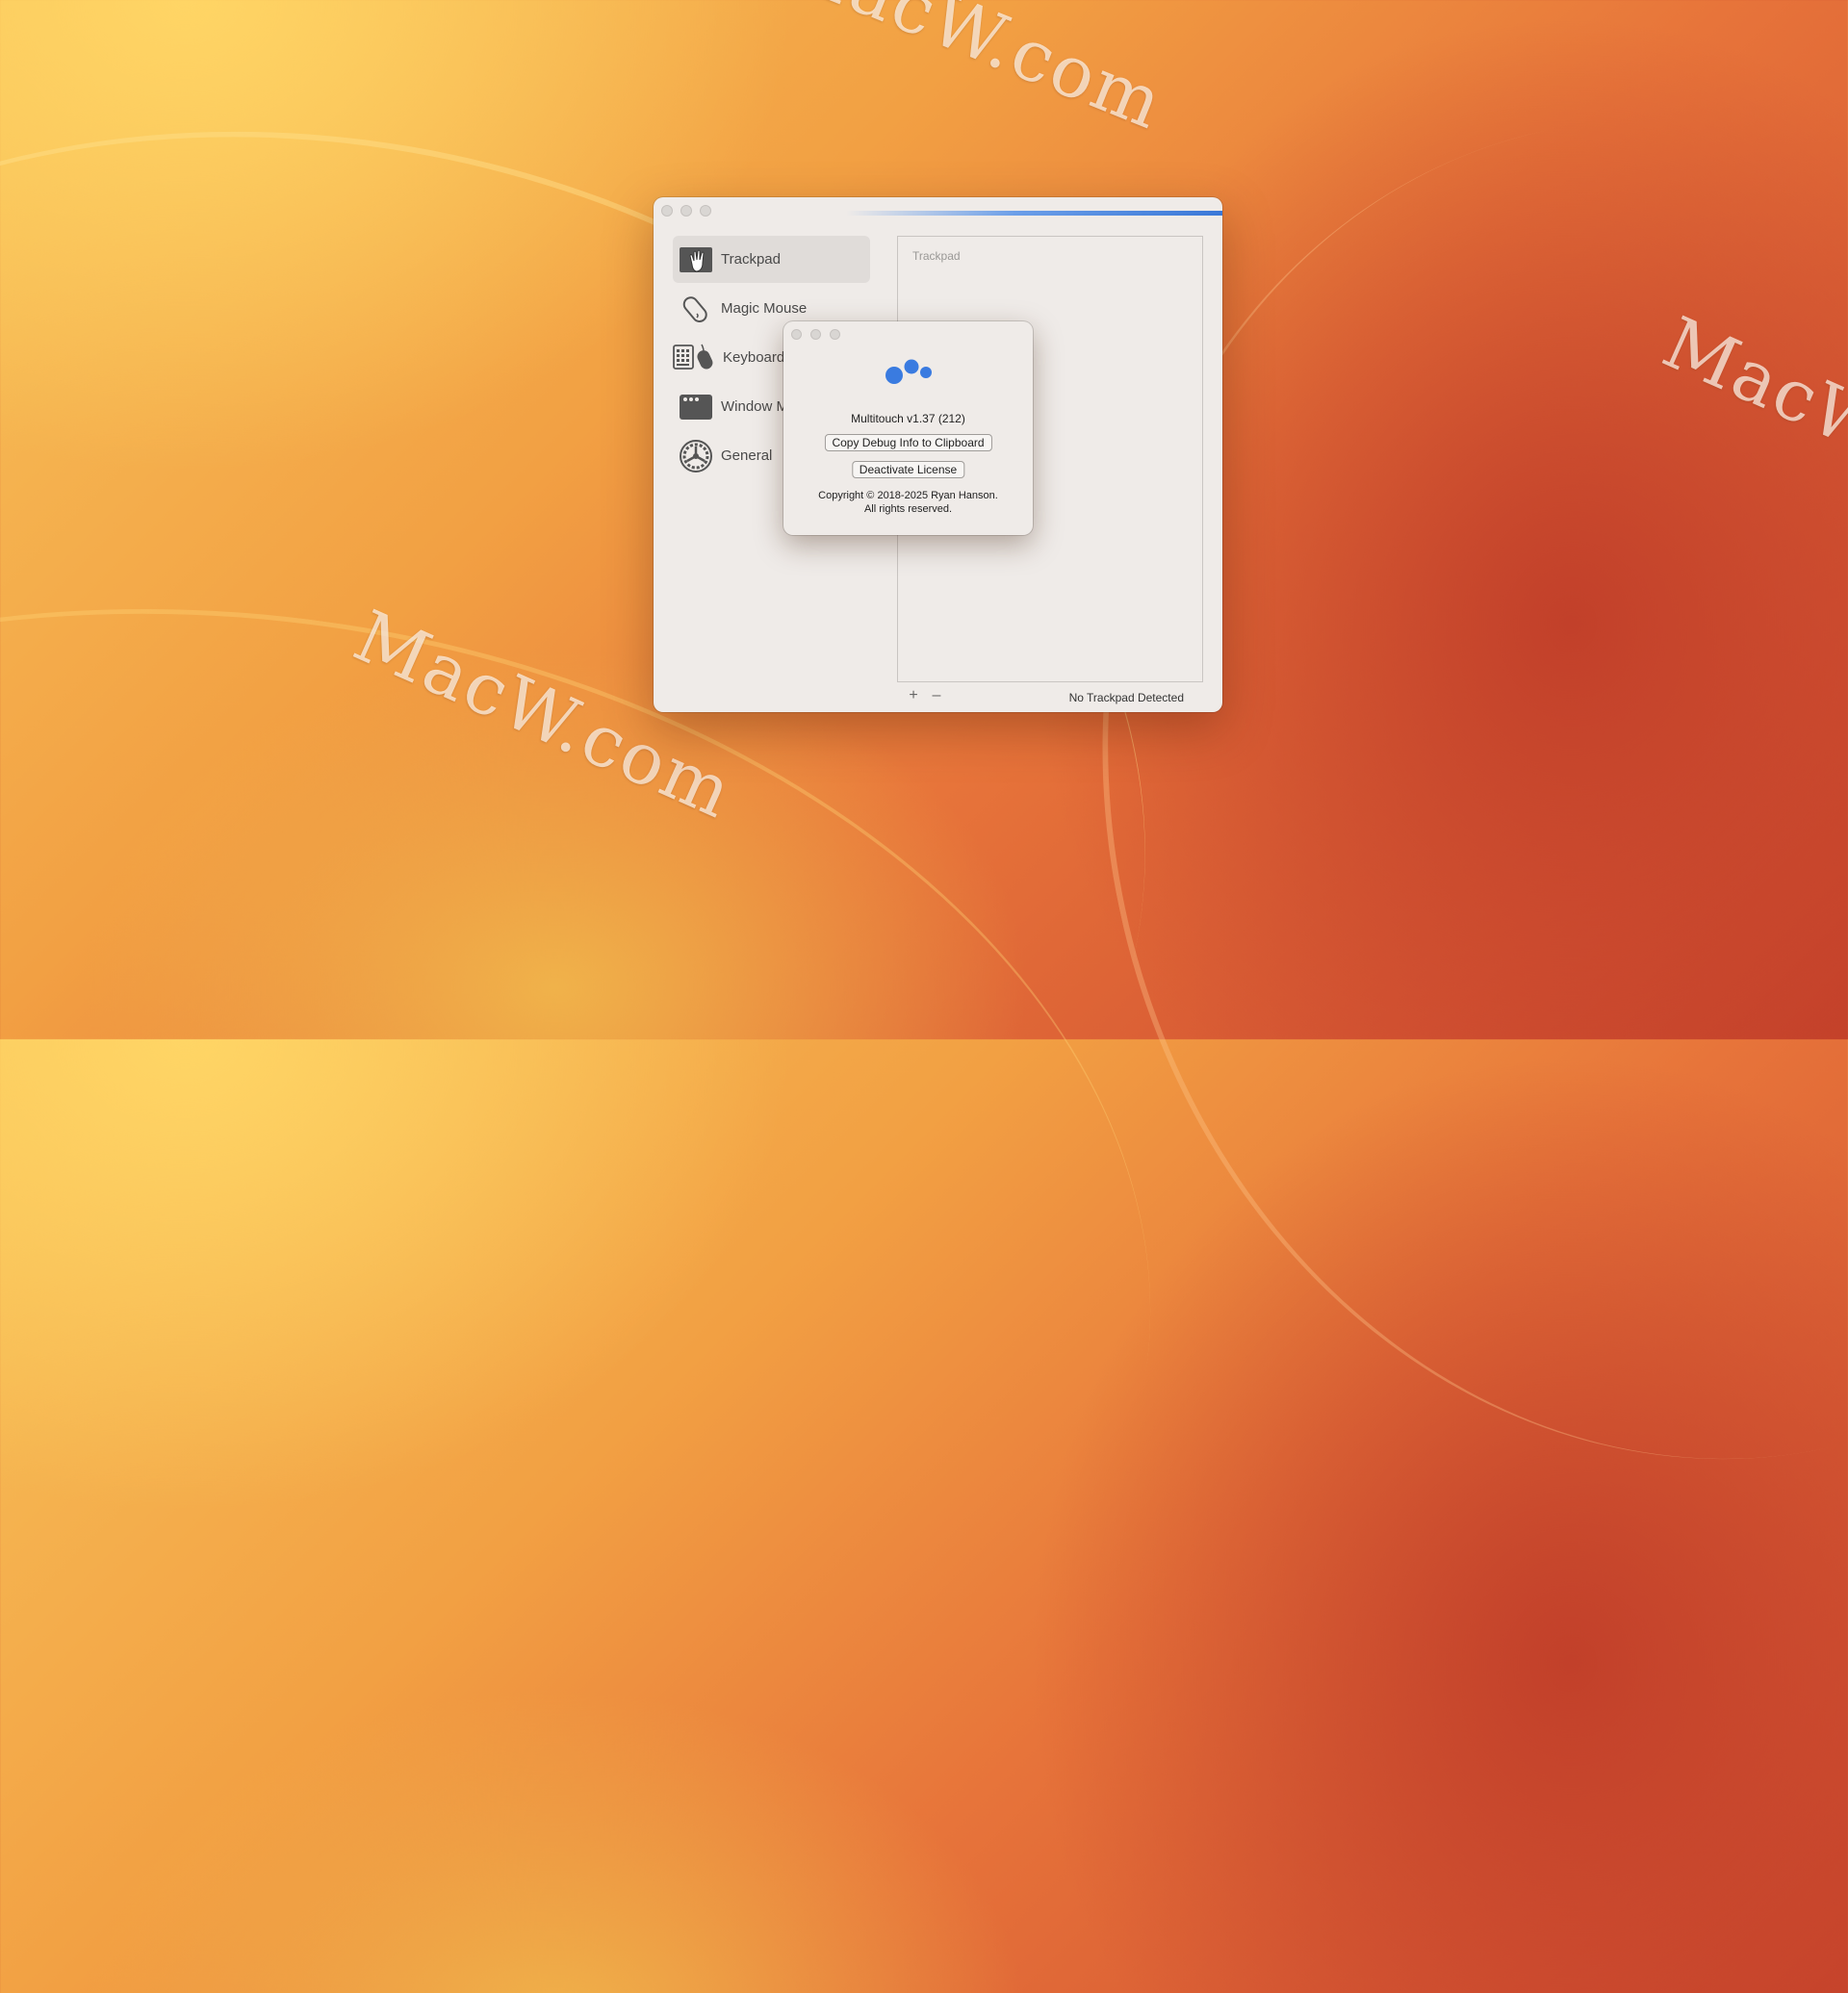 Image resolution: width=1848 pixels, height=1993 pixels. Describe the element at coordinates (1126, 697) in the screenshot. I see `status-label: No Trackpad Detected` at that location.